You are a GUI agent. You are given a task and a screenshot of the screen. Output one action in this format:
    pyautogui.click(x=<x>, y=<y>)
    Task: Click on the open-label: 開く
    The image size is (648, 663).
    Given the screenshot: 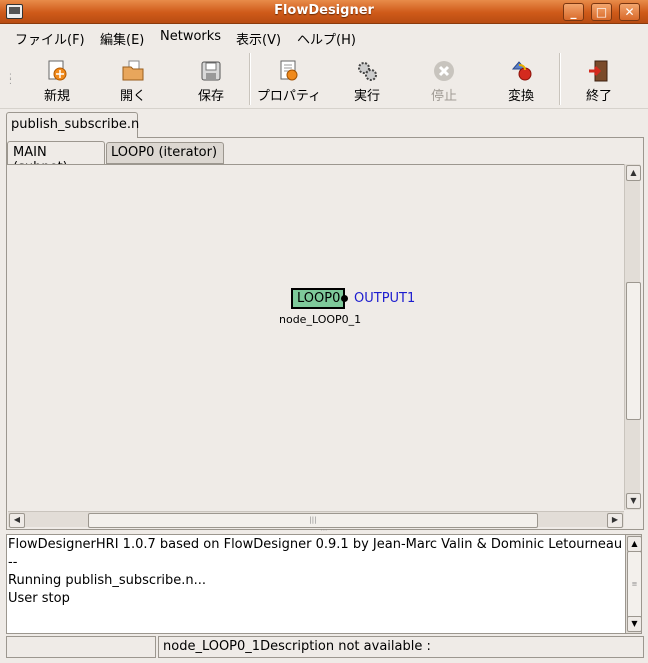 What is the action you would take?
    pyautogui.click(x=132, y=96)
    